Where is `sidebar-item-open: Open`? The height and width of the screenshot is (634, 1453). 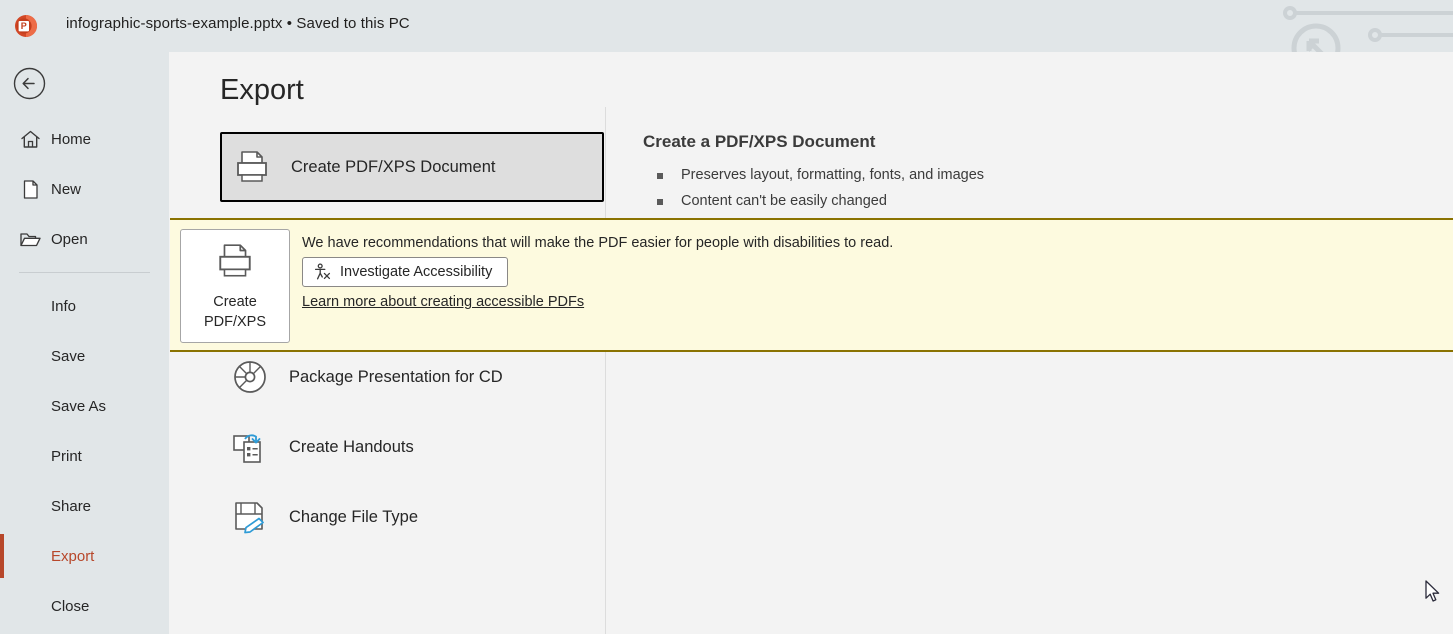 sidebar-item-open: Open is located at coordinates (84, 239).